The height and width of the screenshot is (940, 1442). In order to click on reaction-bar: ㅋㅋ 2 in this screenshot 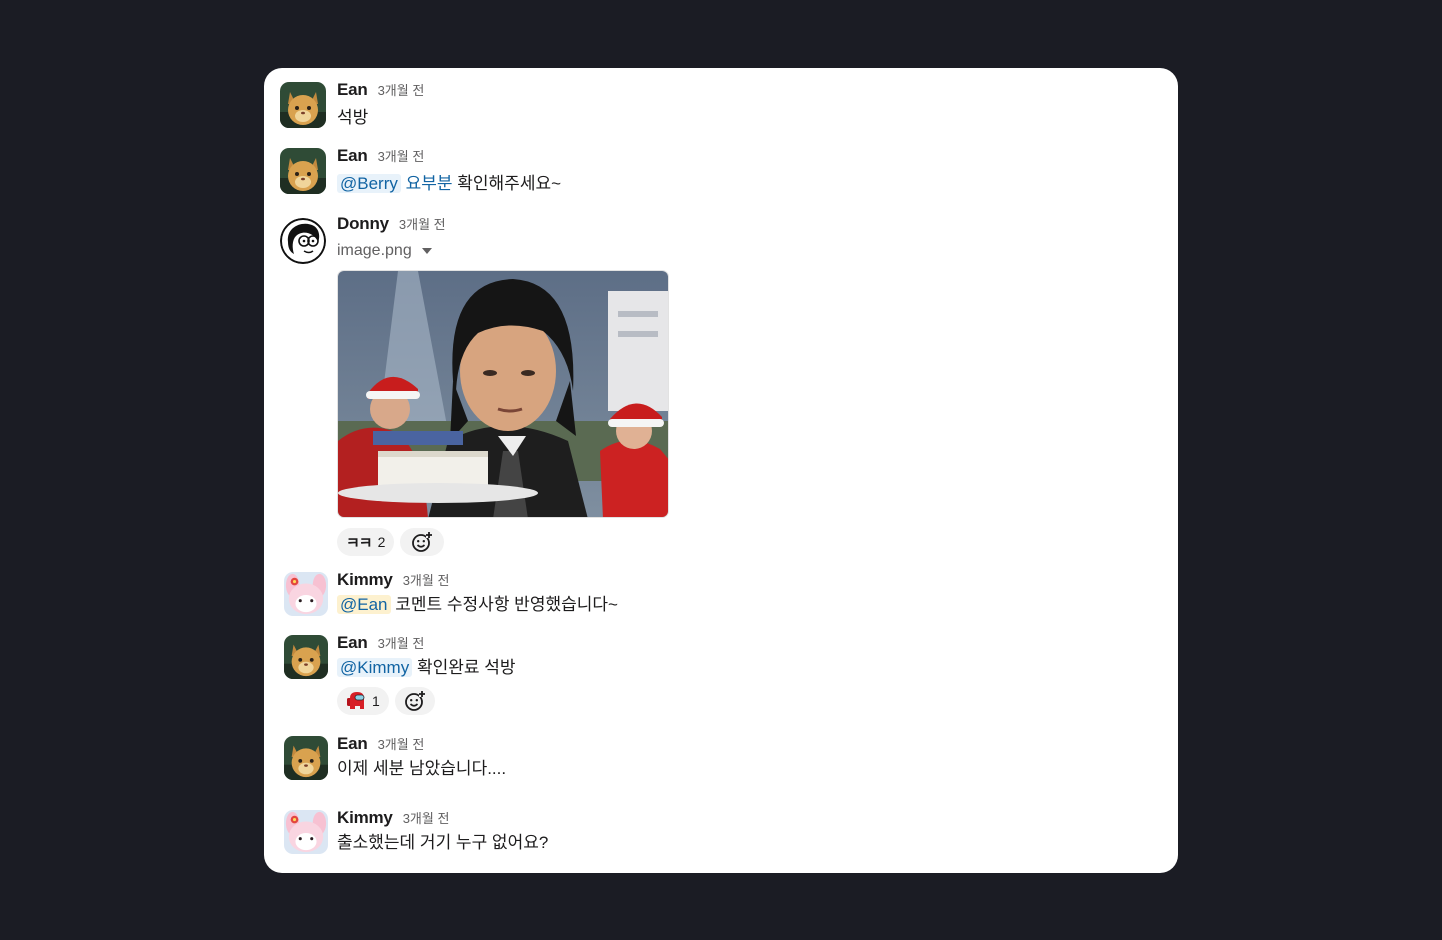, I will do `click(747, 542)`.